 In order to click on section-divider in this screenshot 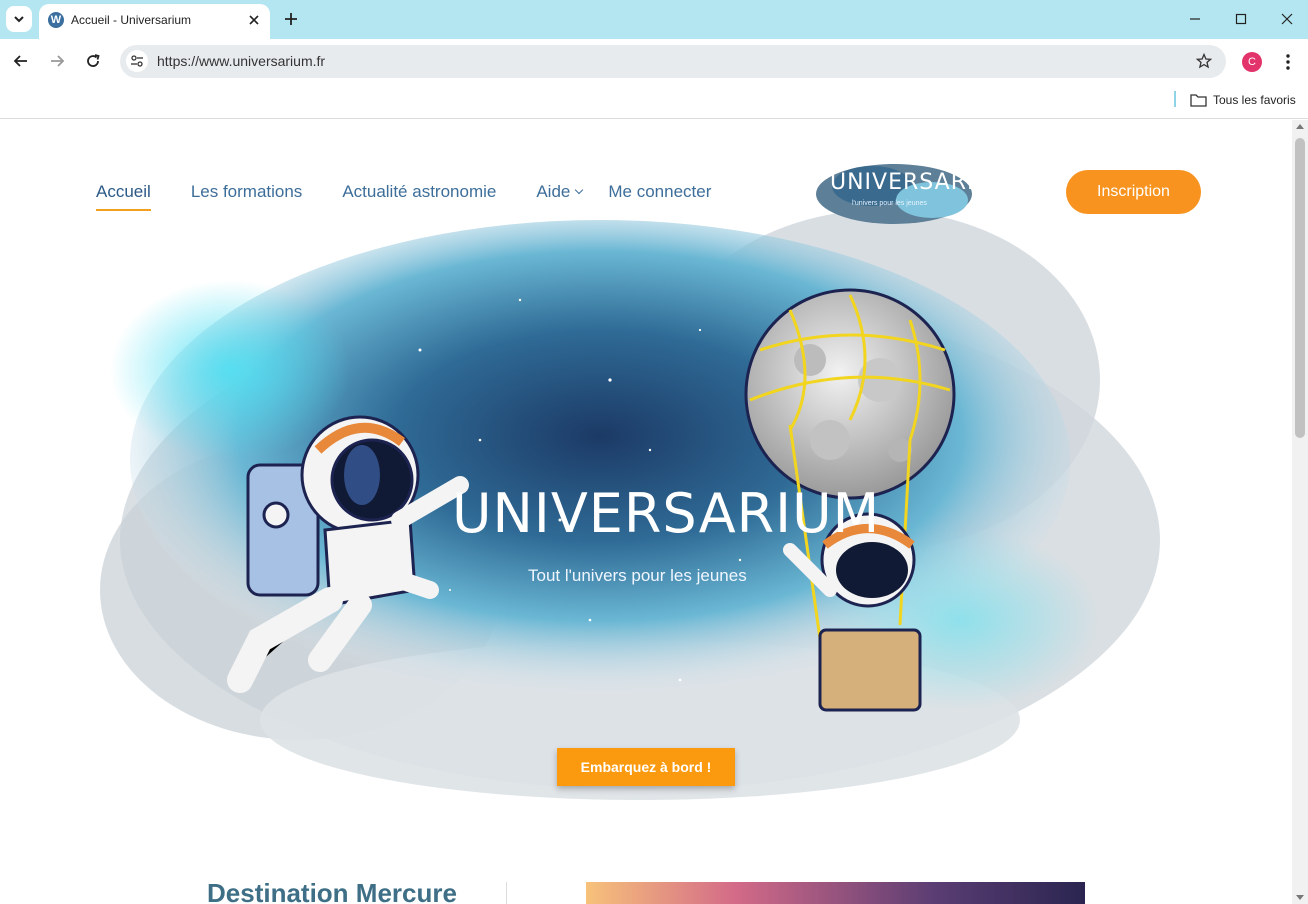, I will do `click(506, 893)`.